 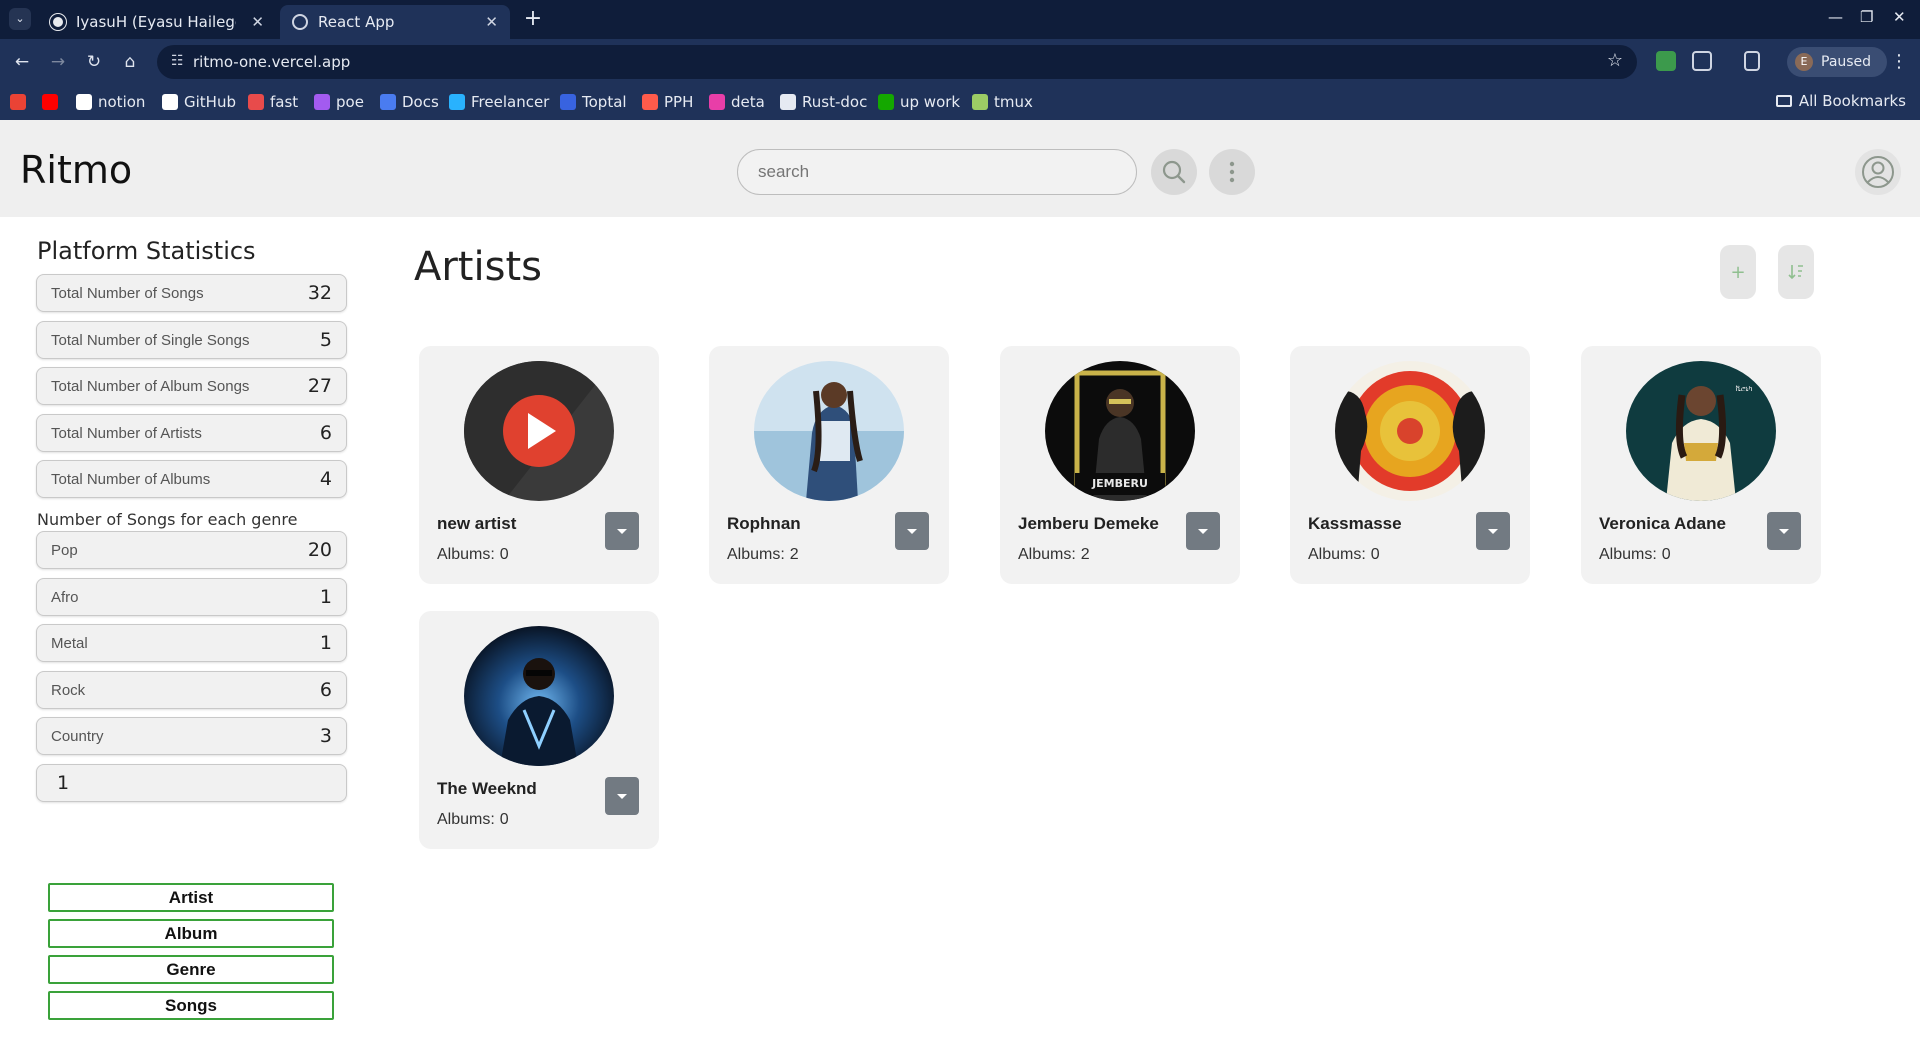 I want to click on bookmark-gmail, so click(x=21, y=102).